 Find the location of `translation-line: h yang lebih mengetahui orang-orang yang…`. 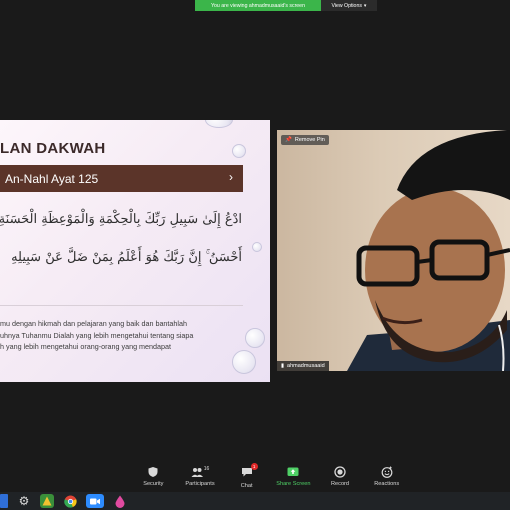

translation-line: h yang lebih mengetahui orang-orang yang… is located at coordinates (86, 346).